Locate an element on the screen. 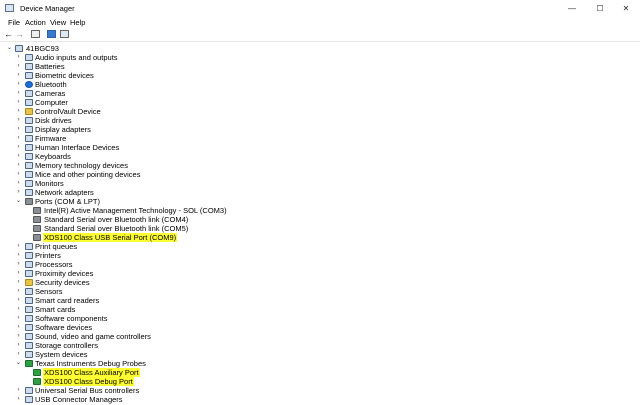 The width and height of the screenshot is (640, 405). tree-item: › Bluetooth is located at coordinates (320, 84).